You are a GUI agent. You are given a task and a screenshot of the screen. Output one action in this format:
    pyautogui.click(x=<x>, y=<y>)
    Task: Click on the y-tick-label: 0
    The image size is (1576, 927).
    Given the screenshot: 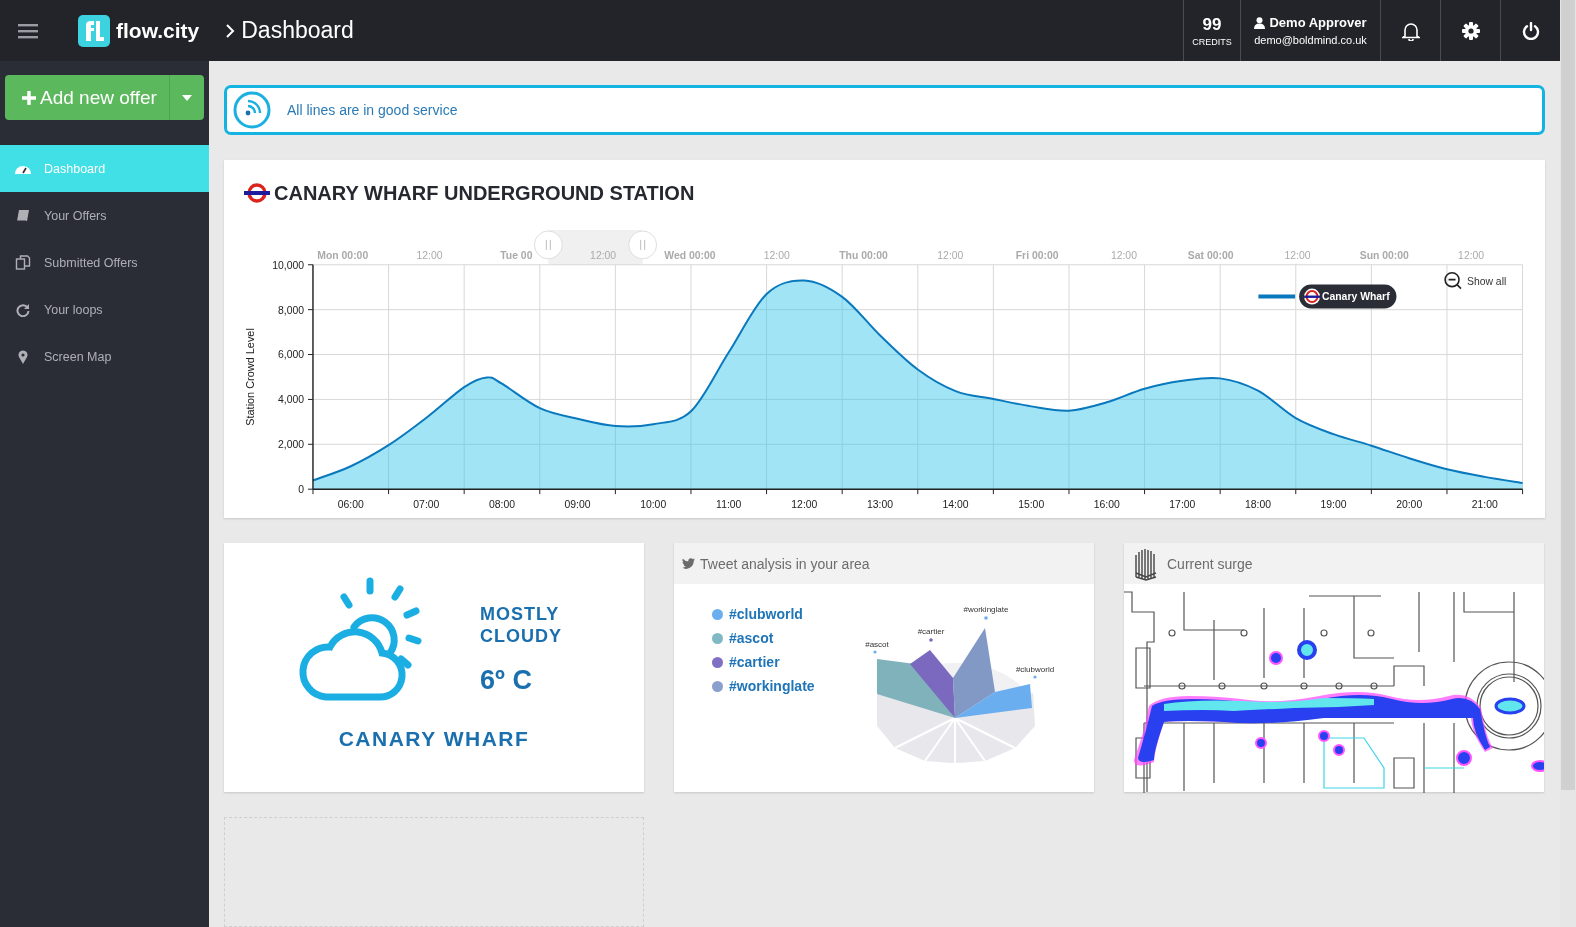 What is the action you would take?
    pyautogui.click(x=301, y=490)
    